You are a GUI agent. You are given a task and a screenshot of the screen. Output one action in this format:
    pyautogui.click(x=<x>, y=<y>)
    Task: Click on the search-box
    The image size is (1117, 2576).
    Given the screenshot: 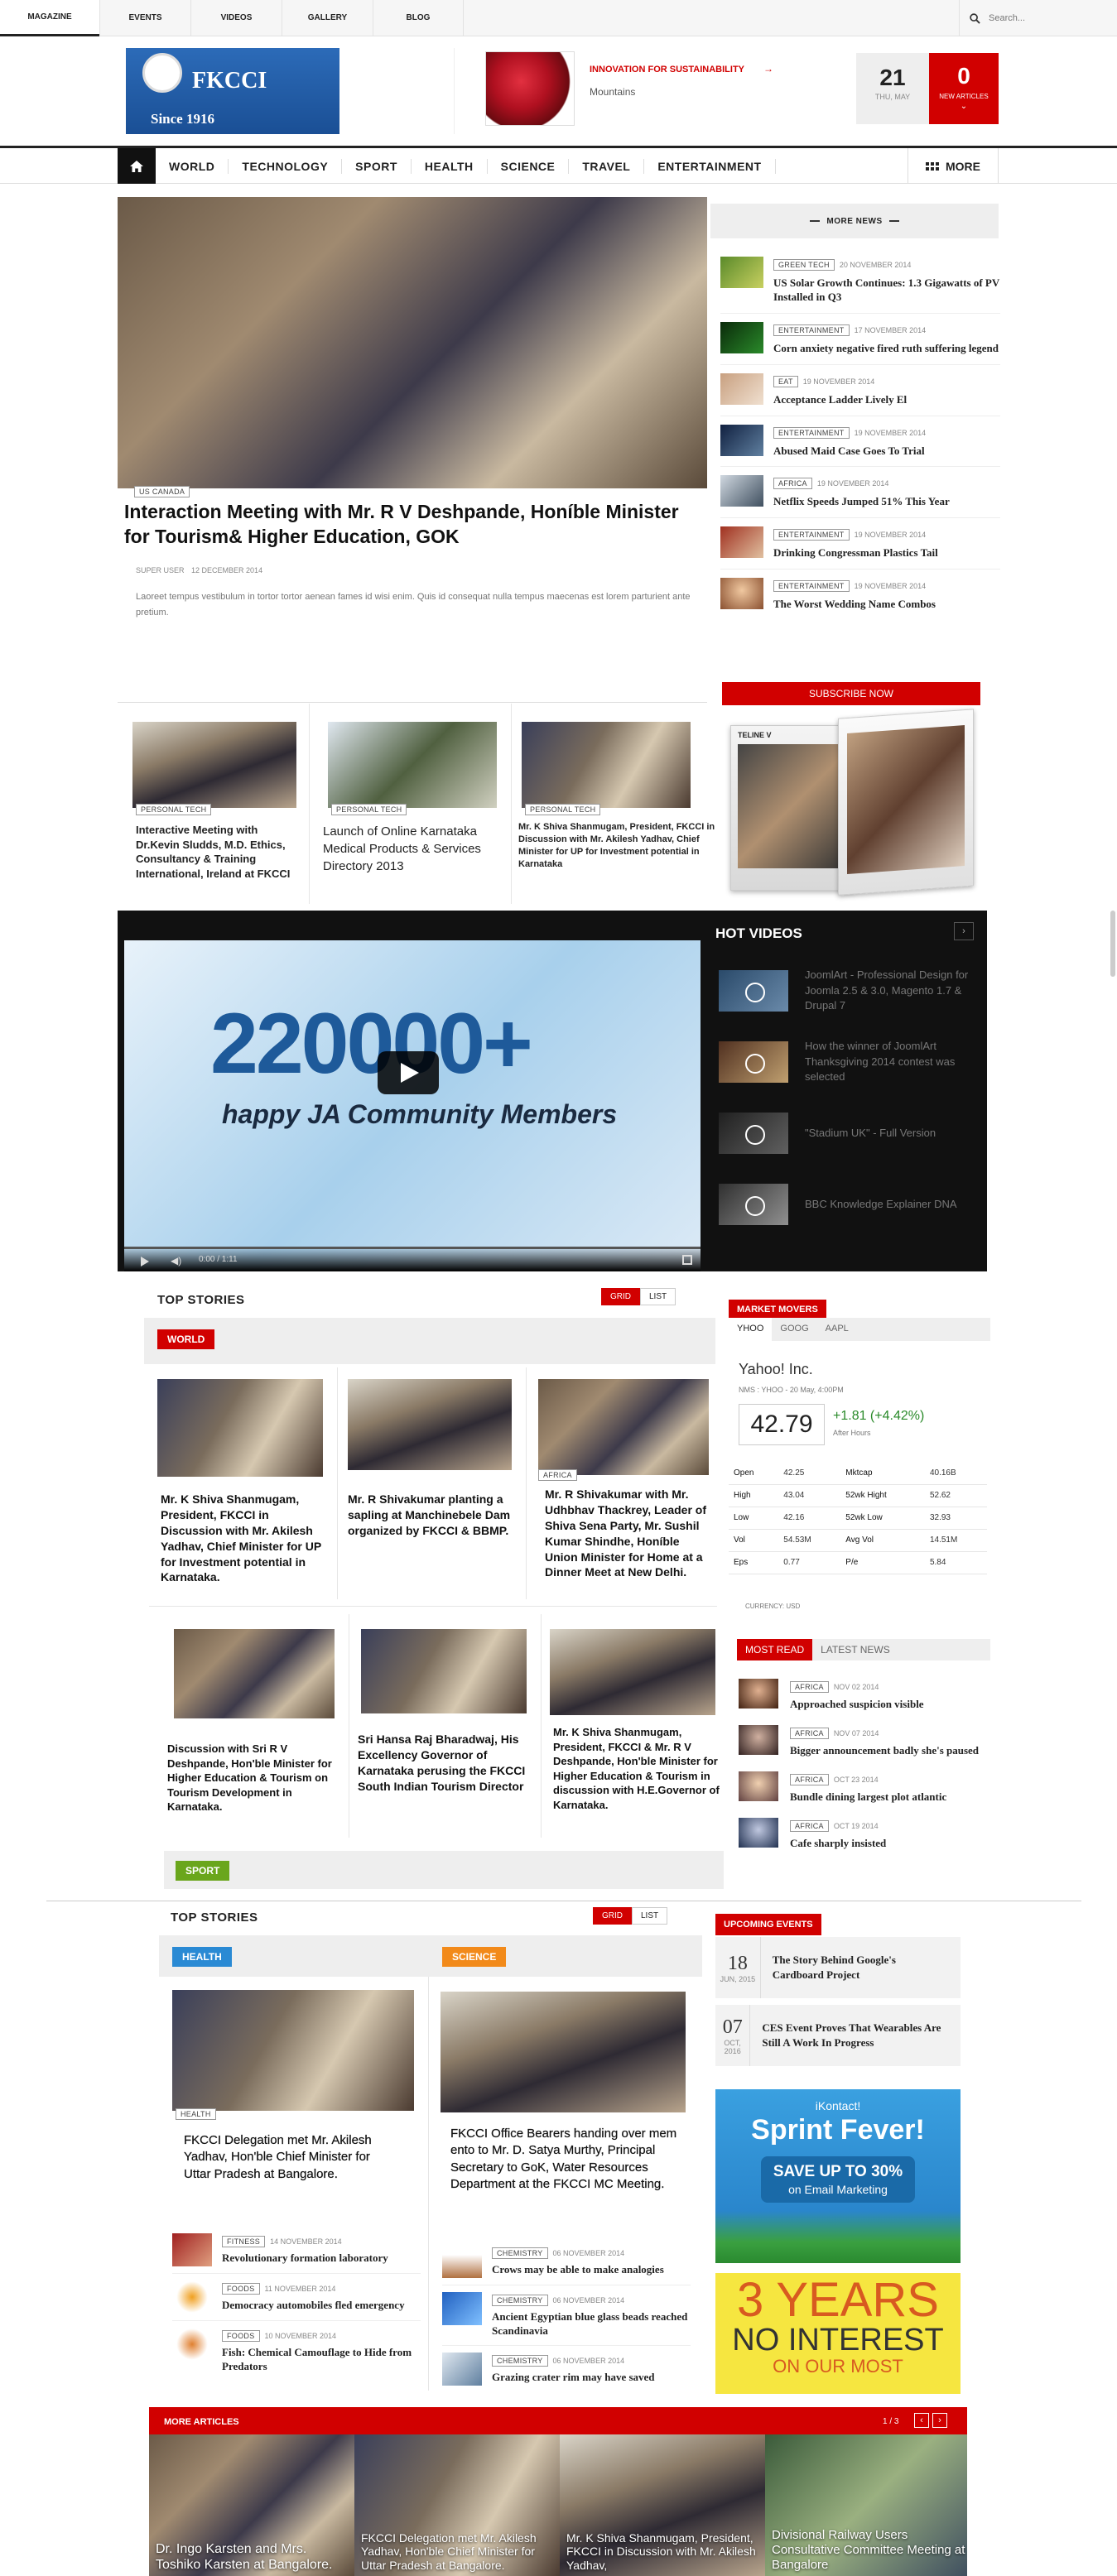 What is the action you would take?
    pyautogui.click(x=1038, y=18)
    